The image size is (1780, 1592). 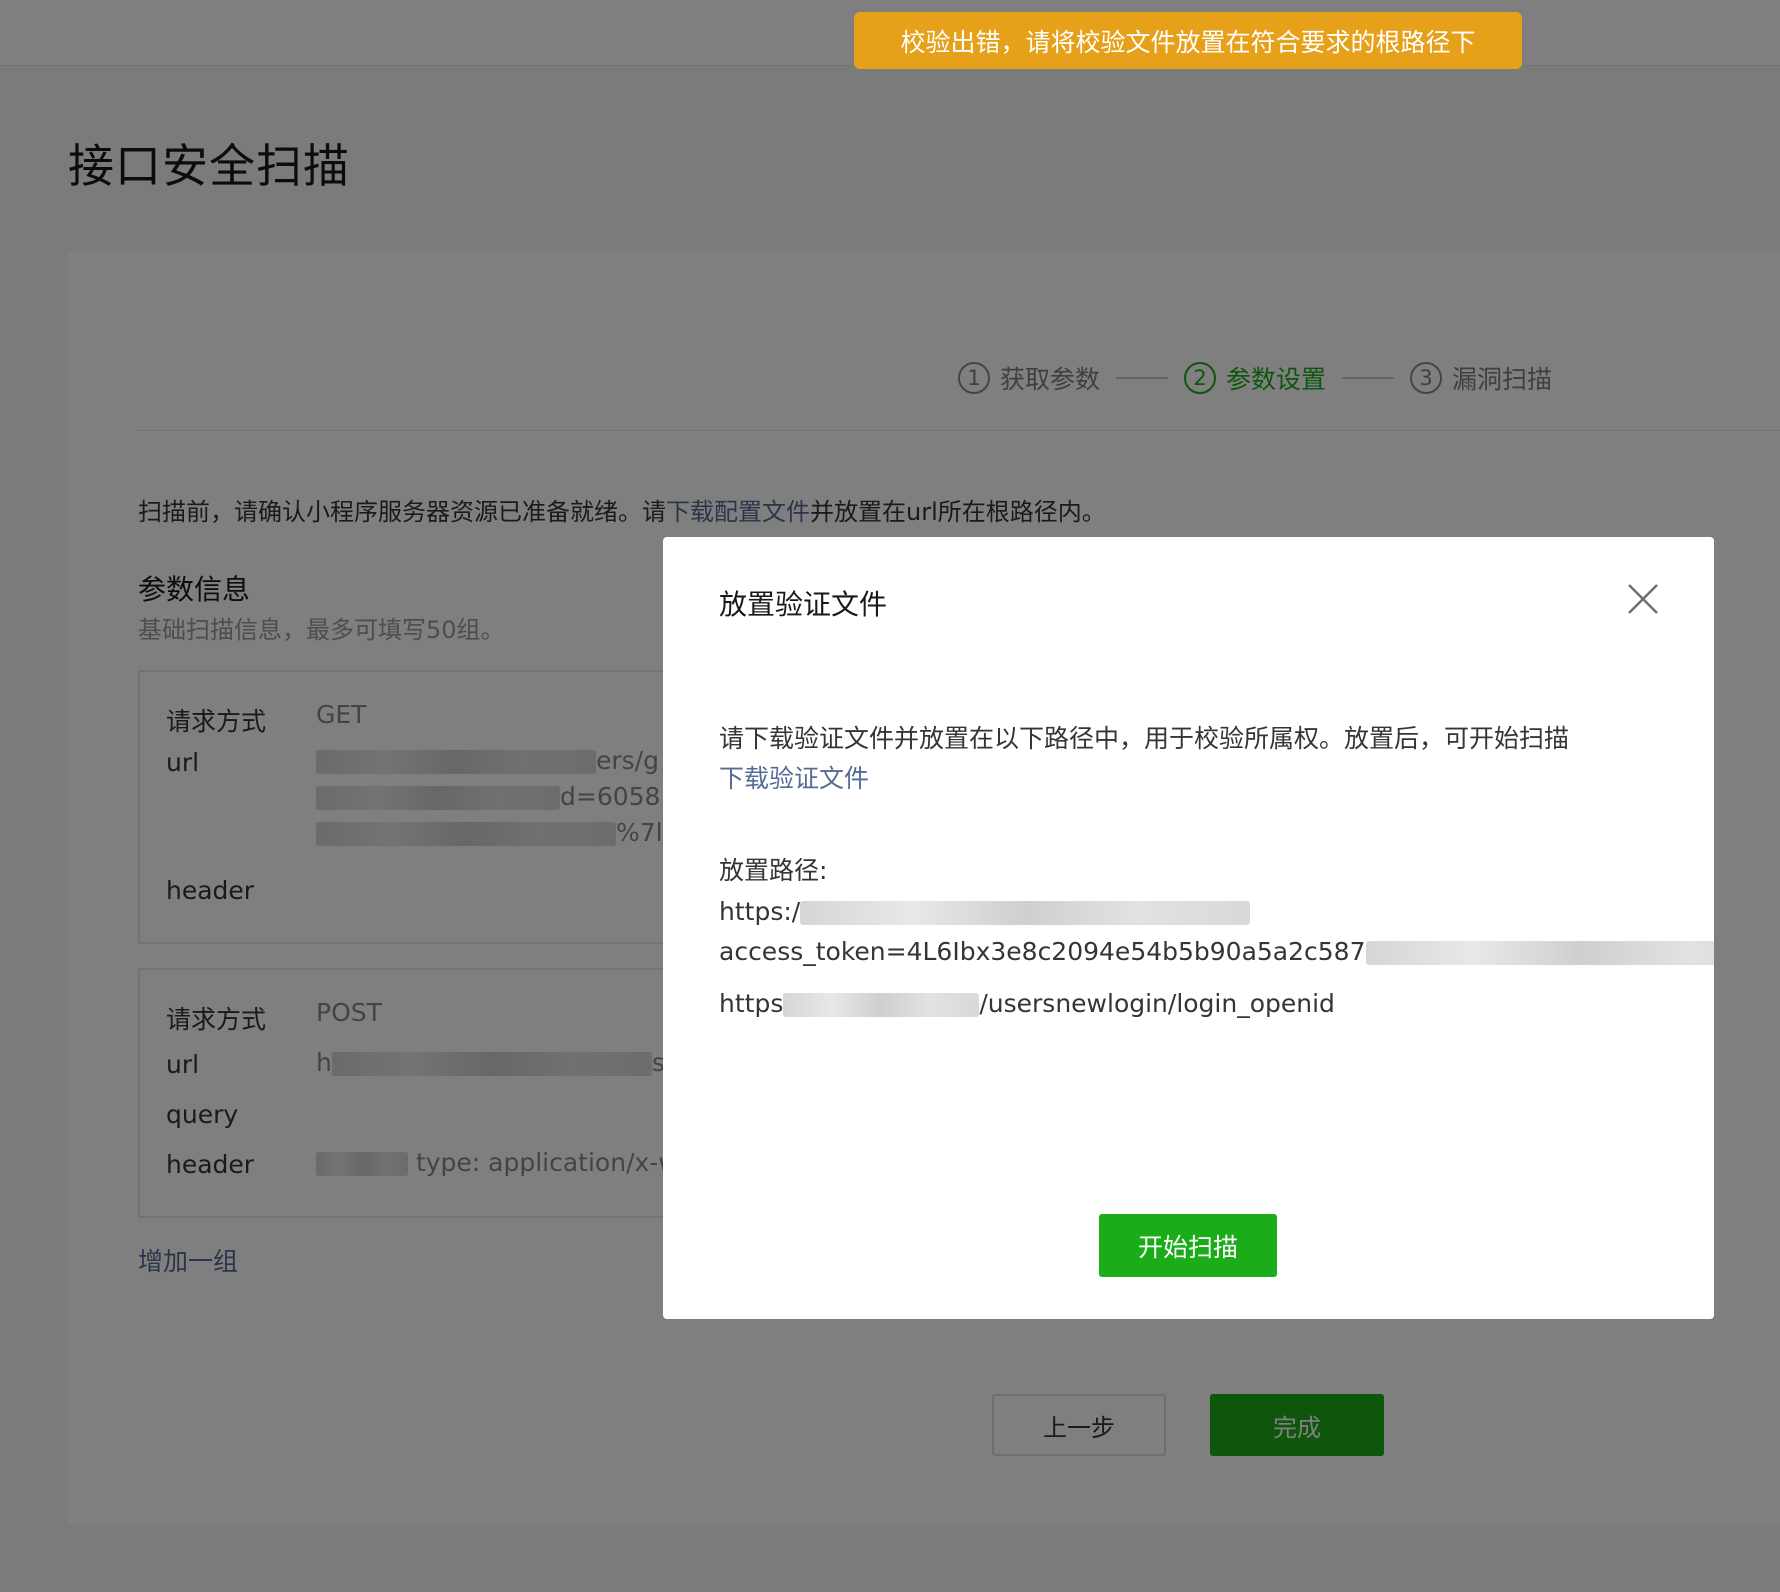 What do you see at coordinates (773, 870) in the screenshot?
I see `path-label: 放置路径:` at bounding box center [773, 870].